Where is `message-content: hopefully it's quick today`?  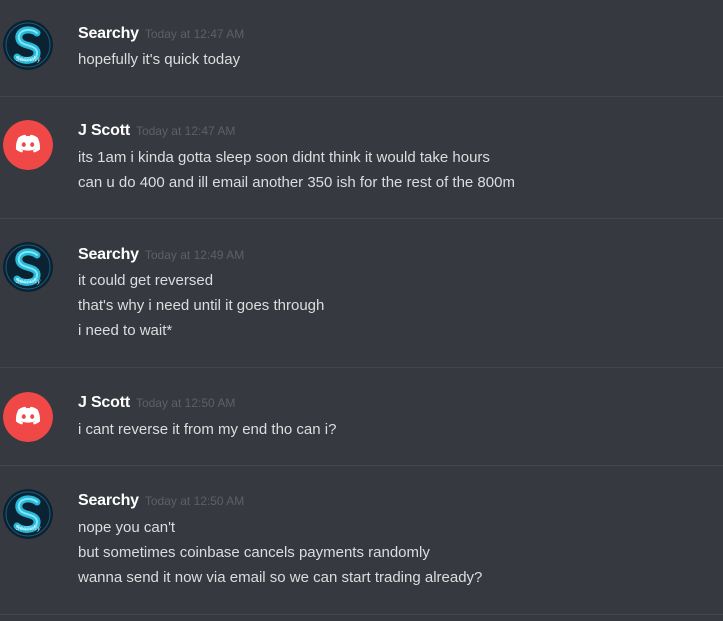 message-content: hopefully it's quick today is located at coordinates (159, 59).